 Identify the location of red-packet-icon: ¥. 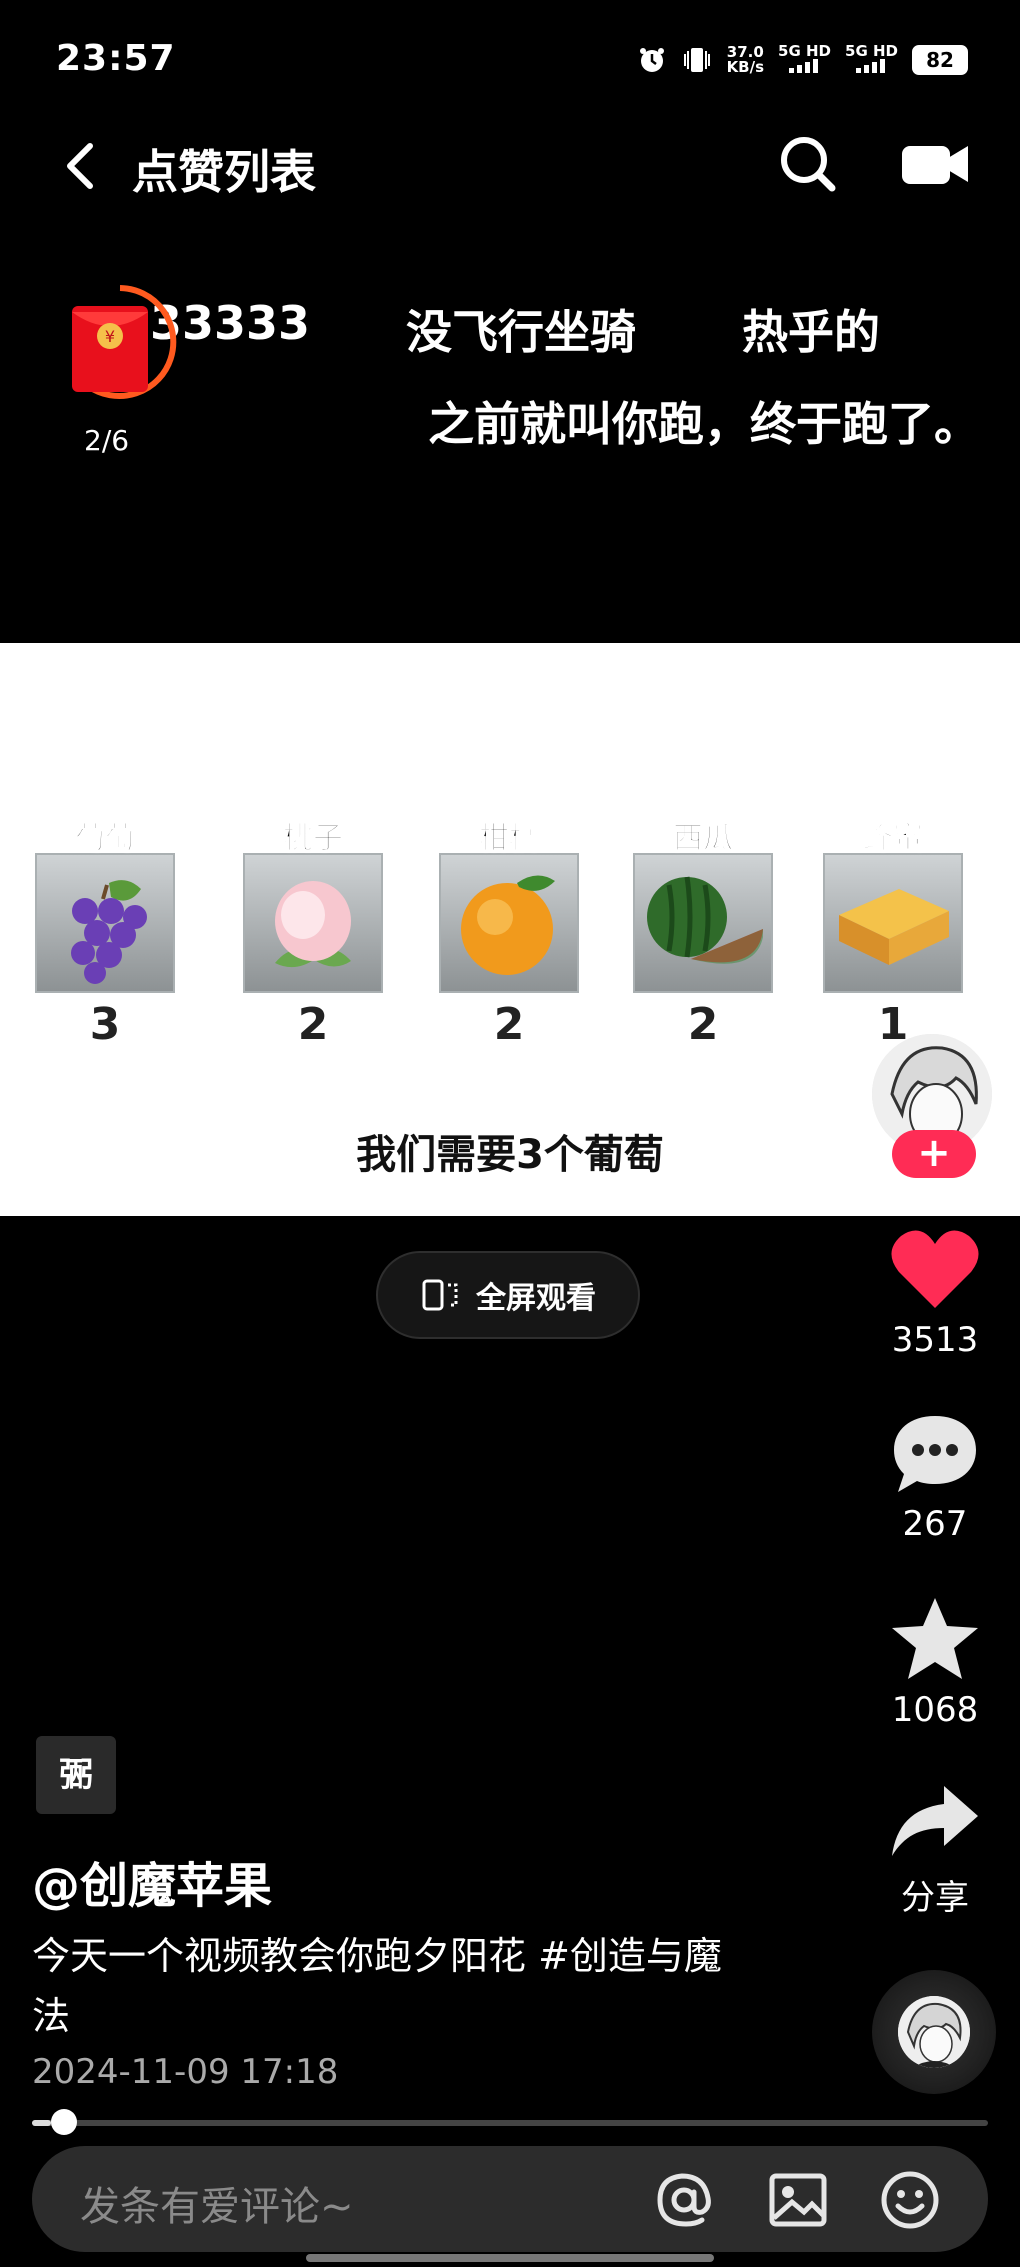
(120, 342).